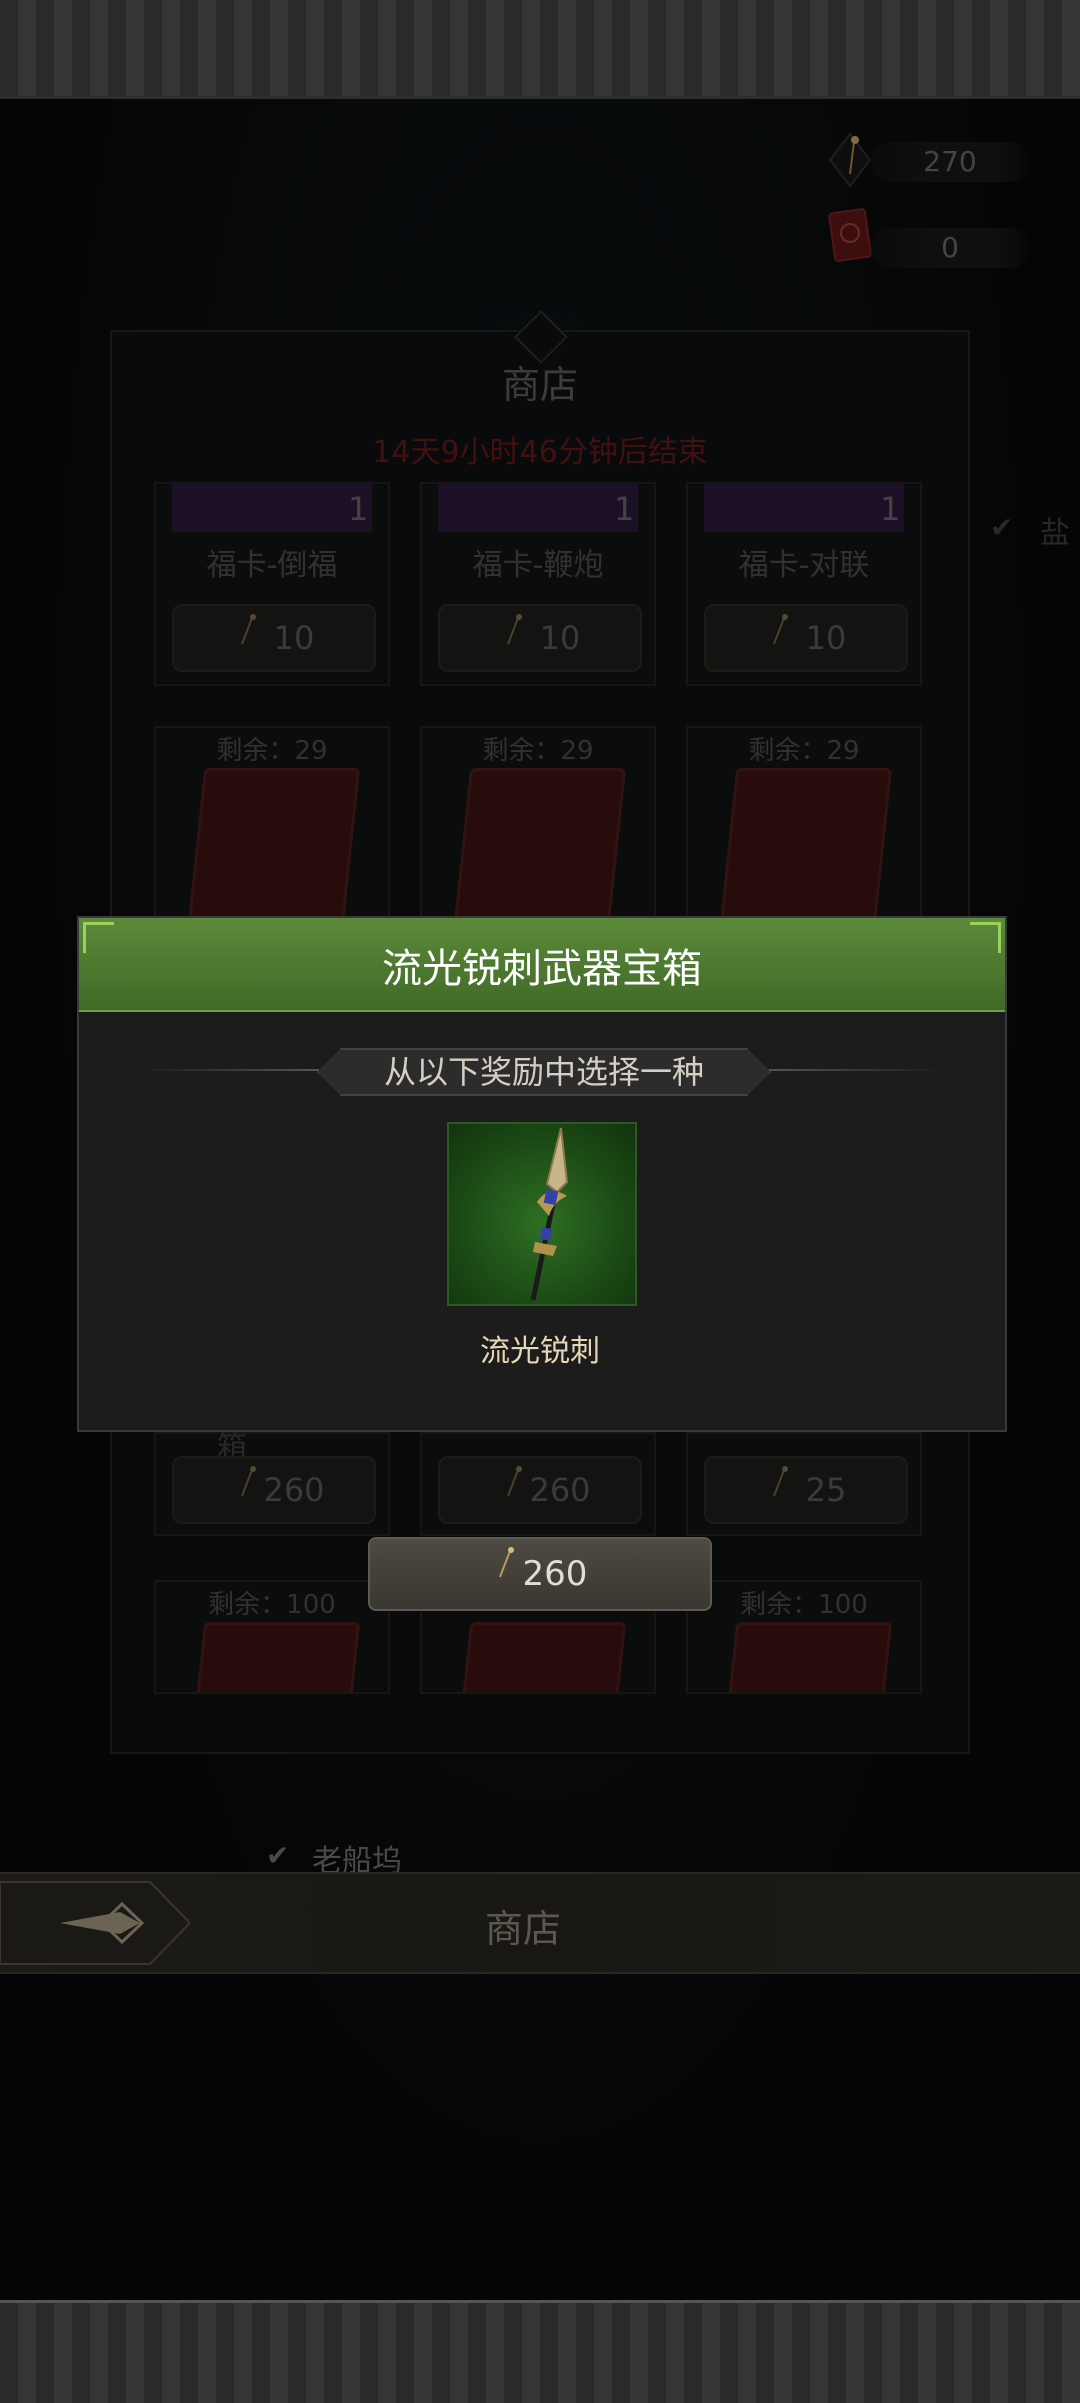 The height and width of the screenshot is (2403, 1080). I want to click on modal-subtitle: 从以下奖励中选择一种, so click(543, 1072).